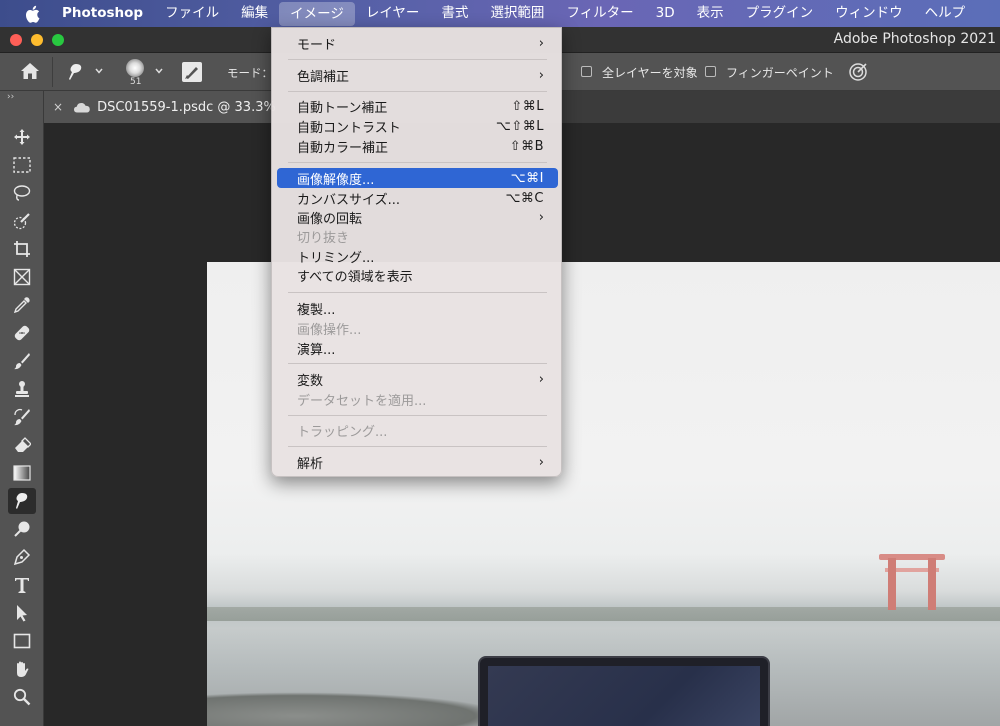 The height and width of the screenshot is (726, 1000). I want to click on all-layers-checkbox, so click(586, 71).